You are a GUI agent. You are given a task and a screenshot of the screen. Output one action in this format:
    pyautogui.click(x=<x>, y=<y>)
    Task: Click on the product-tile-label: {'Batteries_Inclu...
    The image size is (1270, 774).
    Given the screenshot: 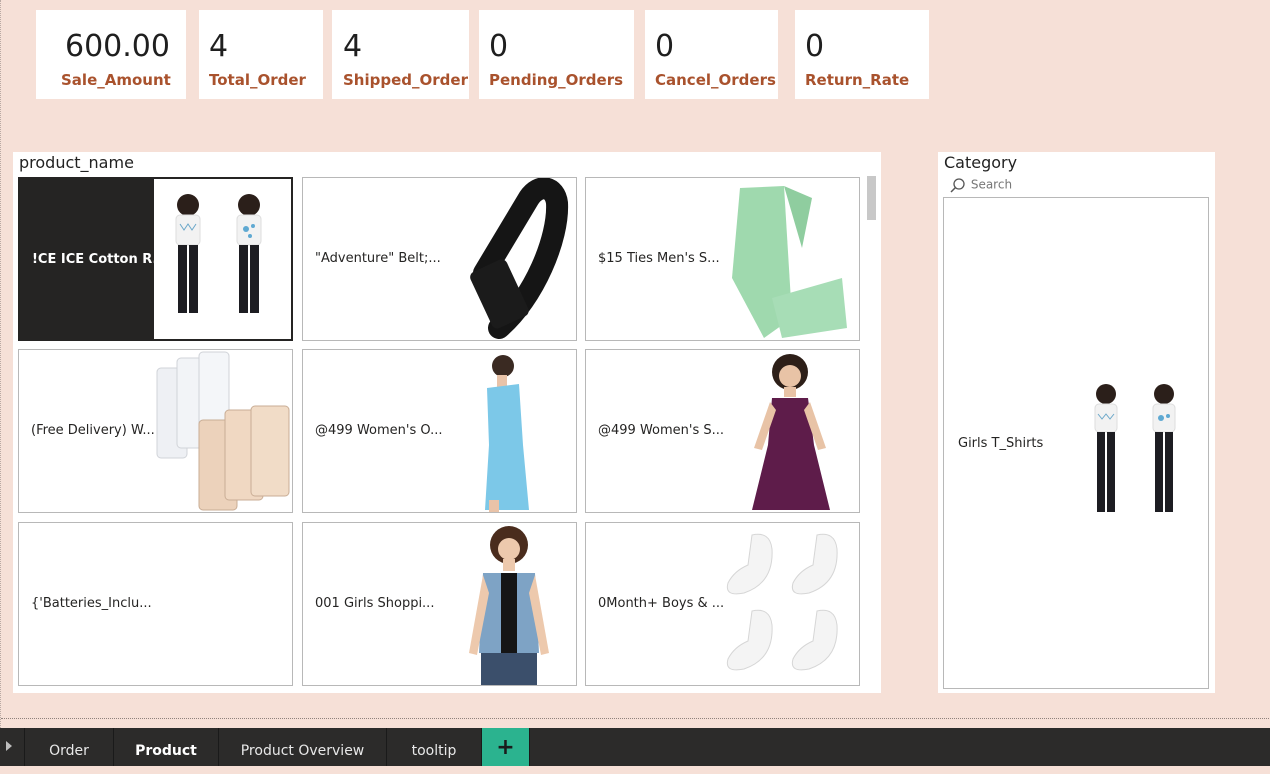 What is the action you would take?
    pyautogui.click(x=91, y=603)
    